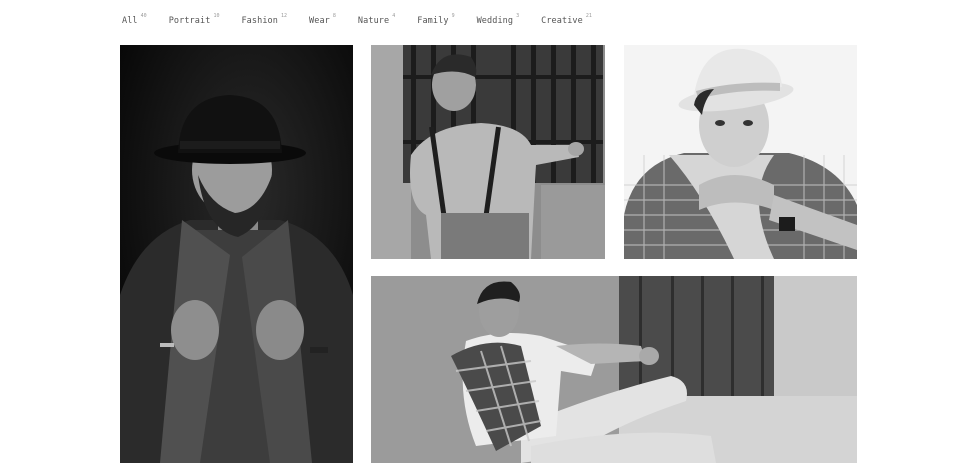  What do you see at coordinates (518, 16) in the screenshot?
I see `filter-count: 3` at bounding box center [518, 16].